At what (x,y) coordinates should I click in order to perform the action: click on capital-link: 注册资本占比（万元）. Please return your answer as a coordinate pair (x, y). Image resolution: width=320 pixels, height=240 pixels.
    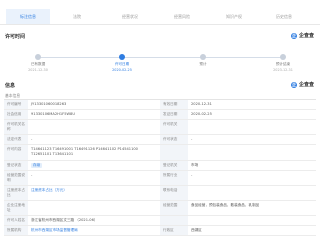
    Looking at the image, I should click on (49, 190).